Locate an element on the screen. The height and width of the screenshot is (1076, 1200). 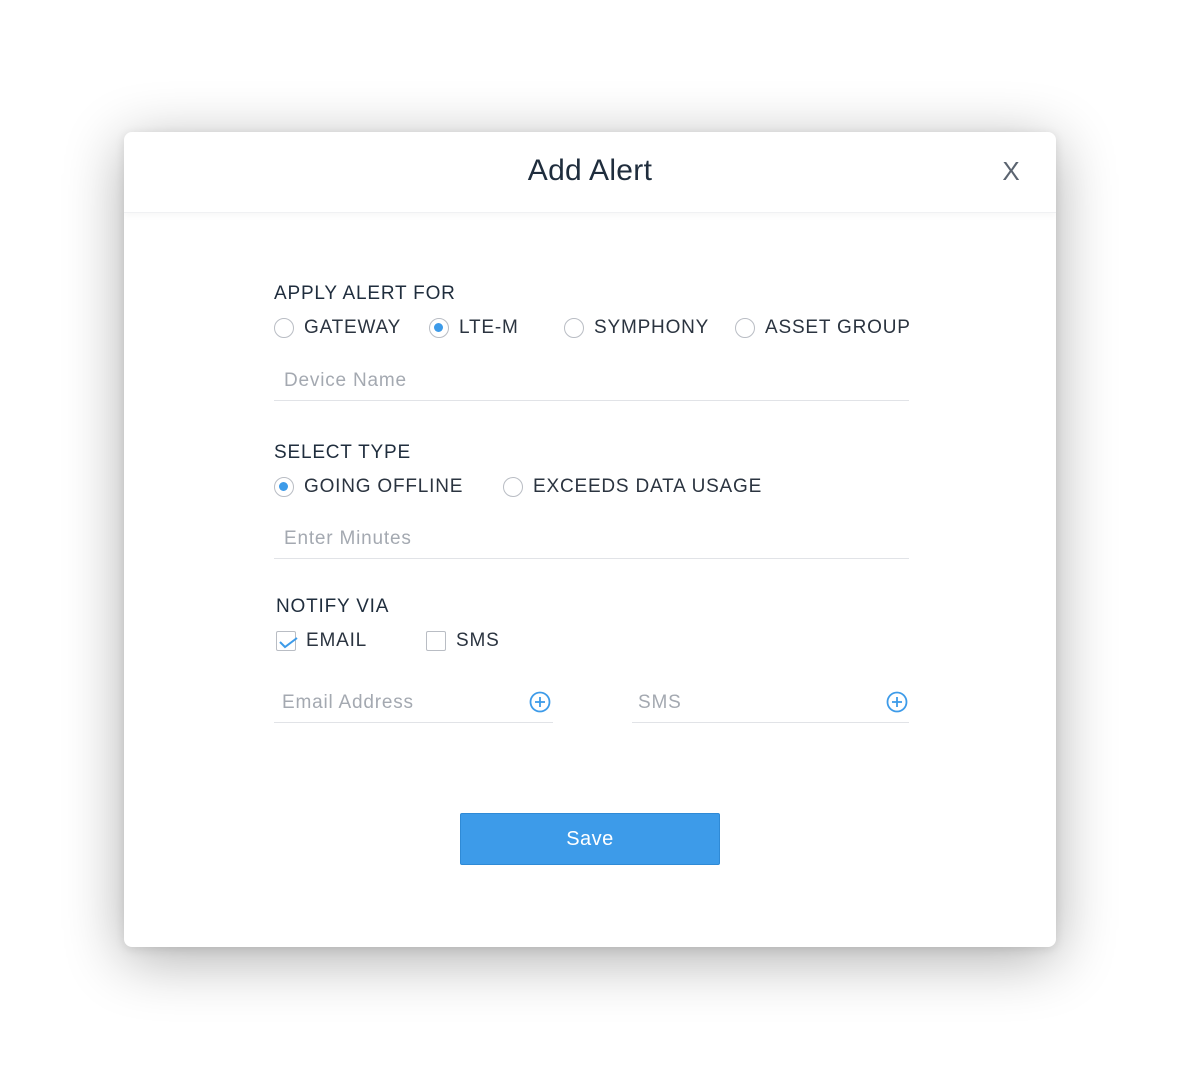
radio-symphony-label: SYMPHONY is located at coordinates (652, 327).